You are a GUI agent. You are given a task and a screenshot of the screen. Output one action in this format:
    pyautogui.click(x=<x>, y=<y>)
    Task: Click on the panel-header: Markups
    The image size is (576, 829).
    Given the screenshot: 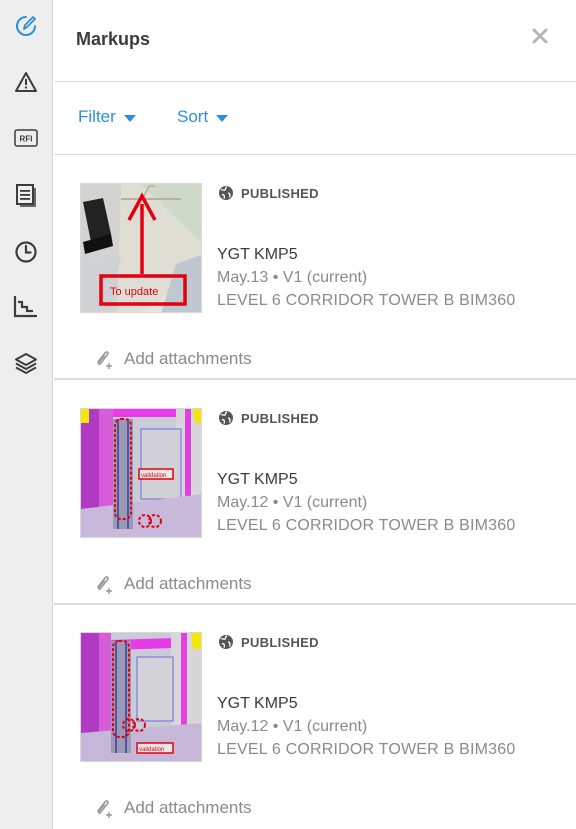 What is the action you would take?
    pyautogui.click(x=315, y=41)
    